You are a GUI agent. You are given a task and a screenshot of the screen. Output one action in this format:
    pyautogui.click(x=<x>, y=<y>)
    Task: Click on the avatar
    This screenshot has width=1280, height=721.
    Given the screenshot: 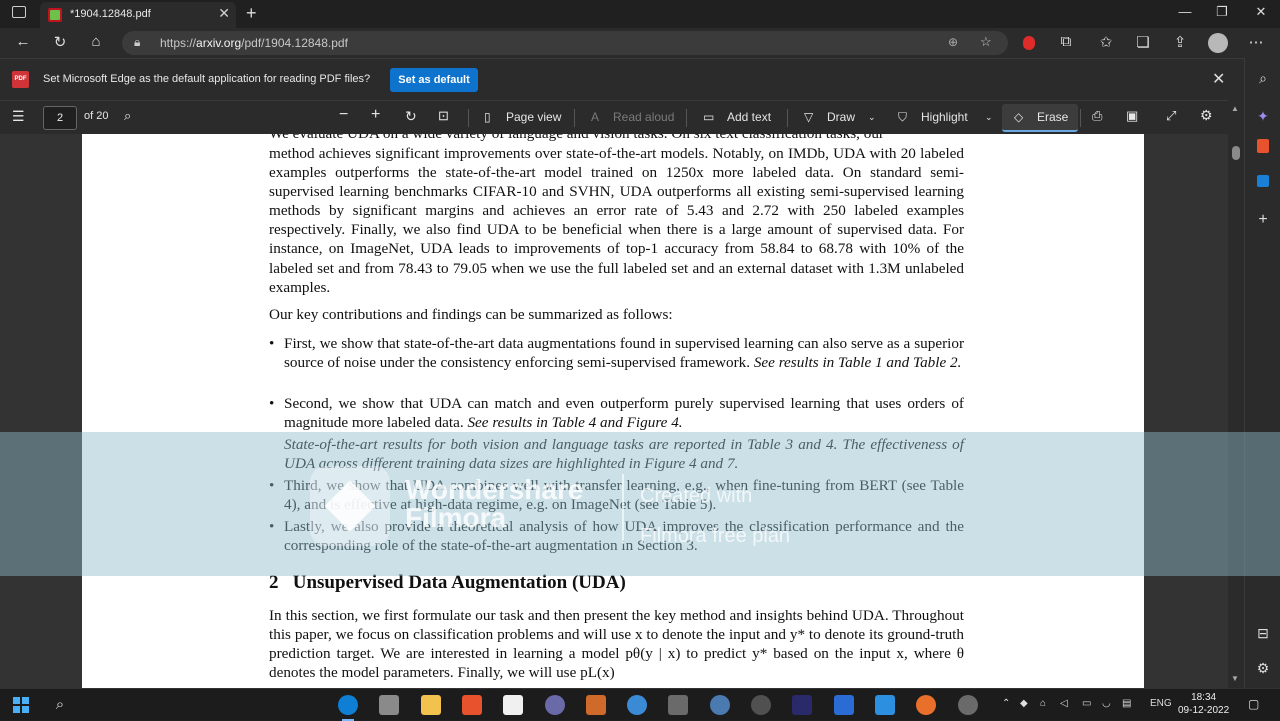 What is the action you would take?
    pyautogui.click(x=1218, y=43)
    